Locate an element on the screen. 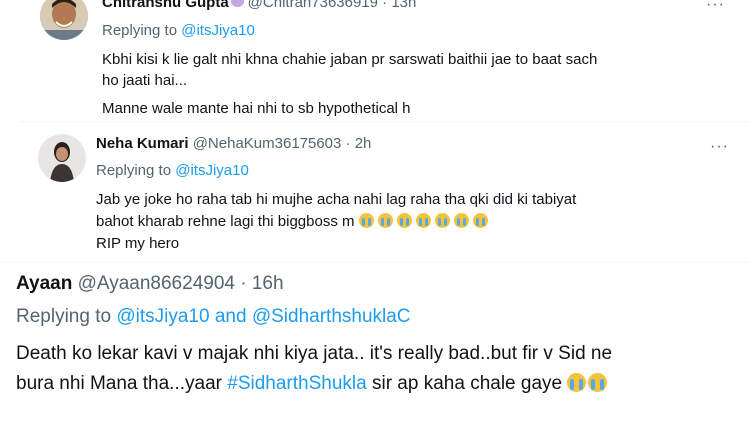 This screenshot has width=750, height=421. and-label: and is located at coordinates (230, 316).